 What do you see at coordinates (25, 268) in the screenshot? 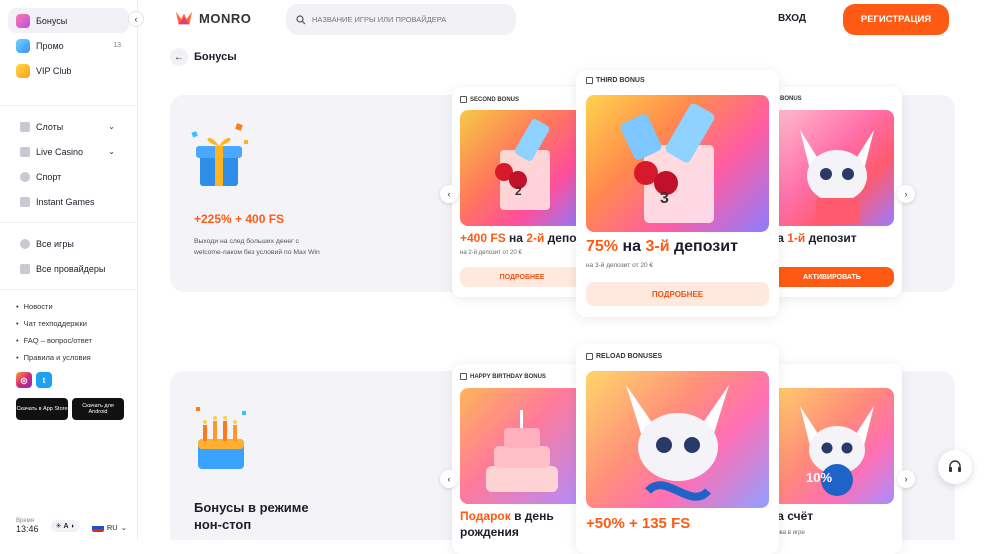
I see `providers-icon` at bounding box center [25, 268].